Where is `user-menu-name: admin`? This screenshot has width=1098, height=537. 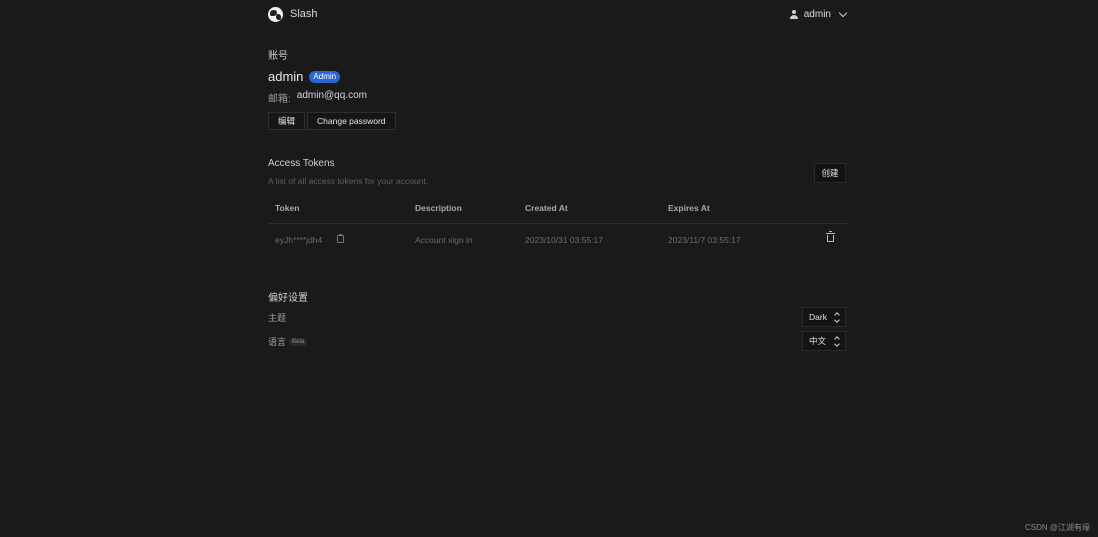 user-menu-name: admin is located at coordinates (817, 14).